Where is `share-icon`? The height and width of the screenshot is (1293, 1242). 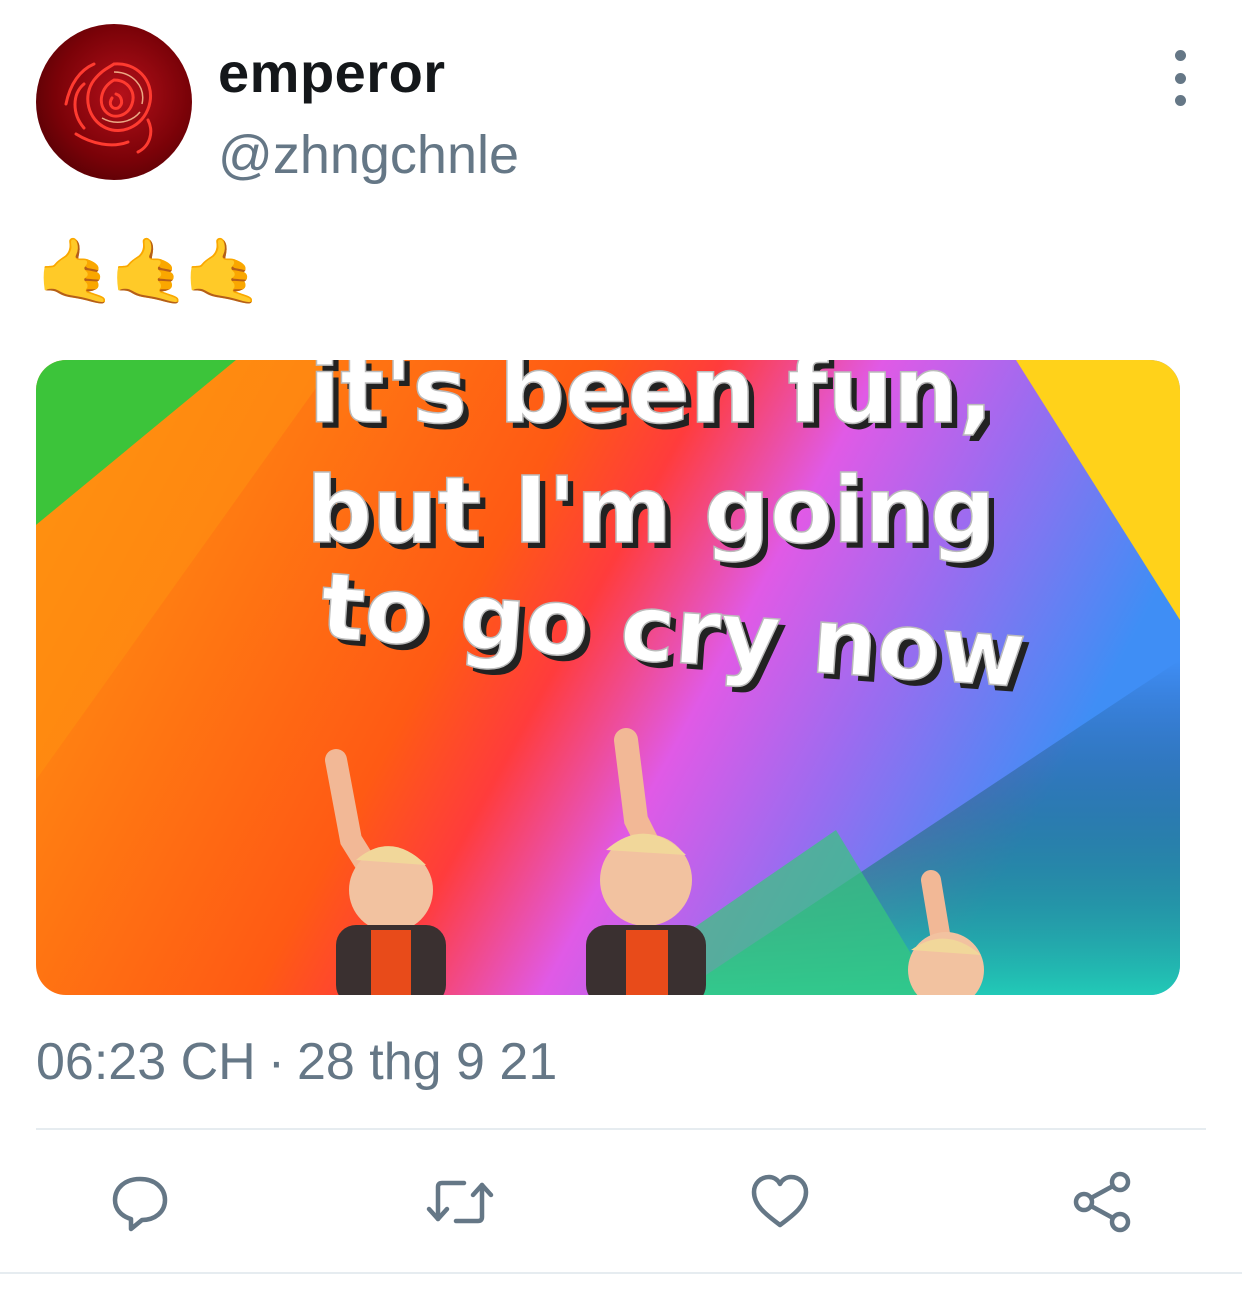 share-icon is located at coordinates (1102, 1202).